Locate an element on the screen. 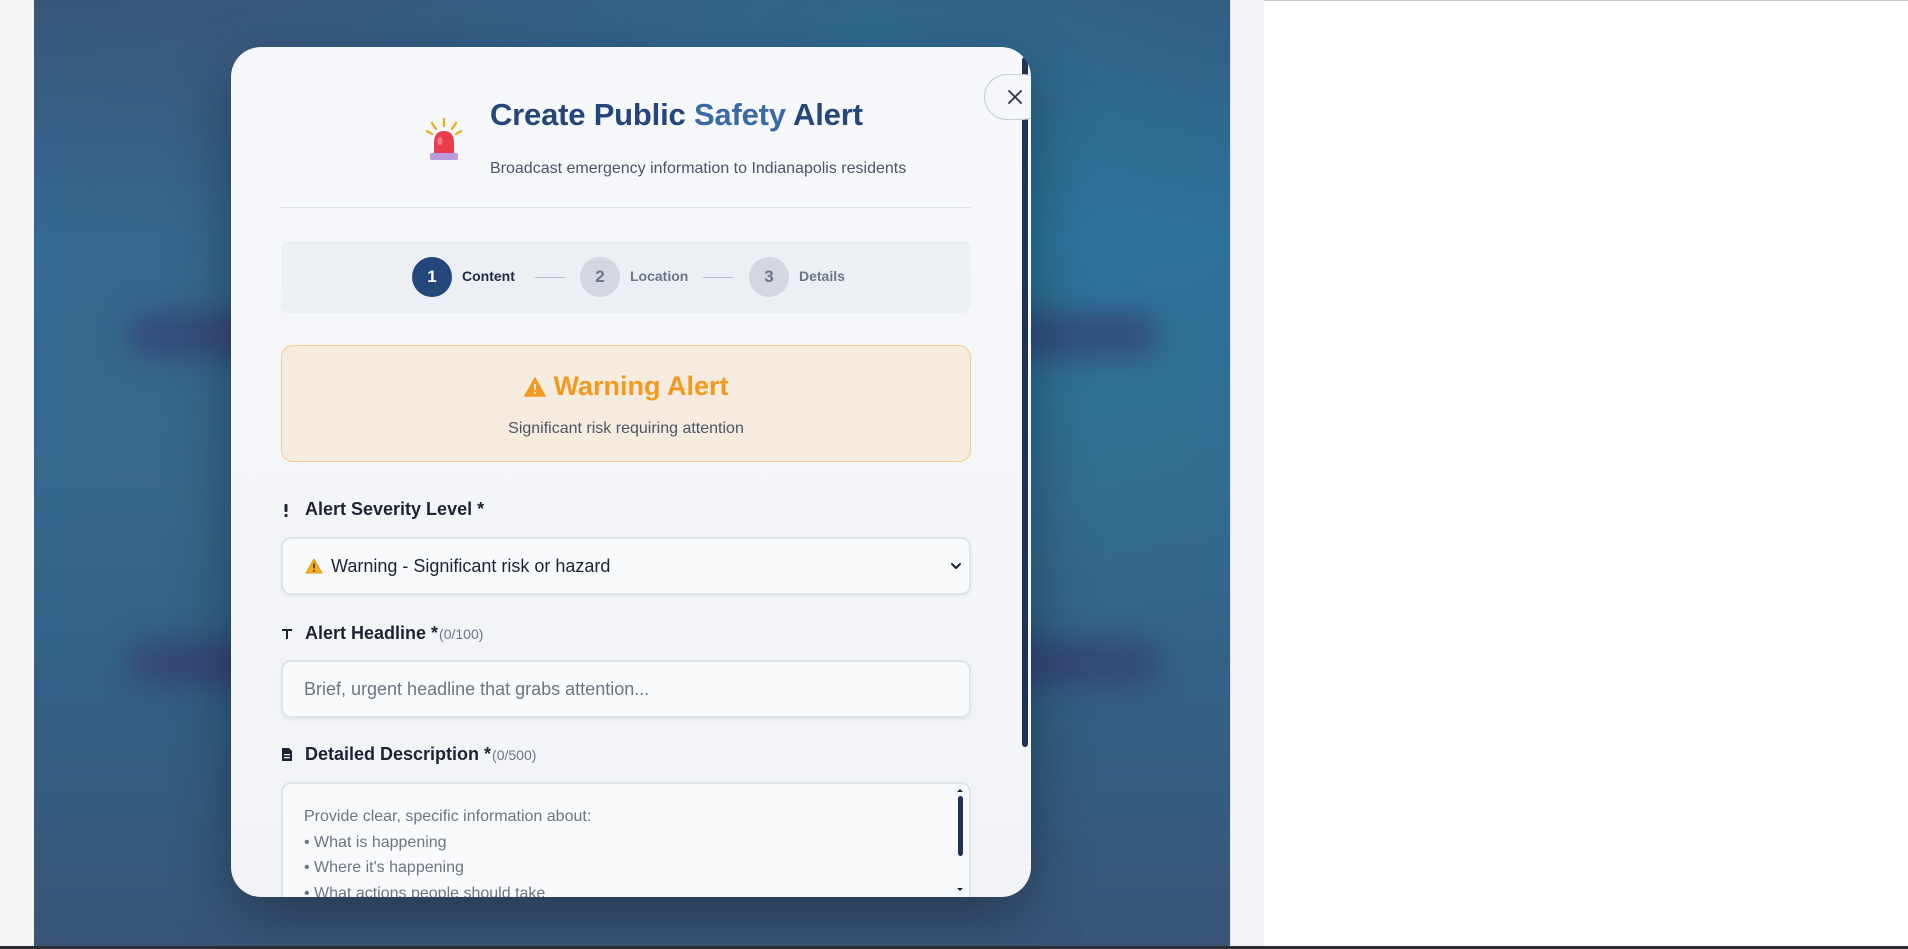 The image size is (1908, 949). headline-label: Alert Headline * (0/100) is located at coordinates (382, 633).